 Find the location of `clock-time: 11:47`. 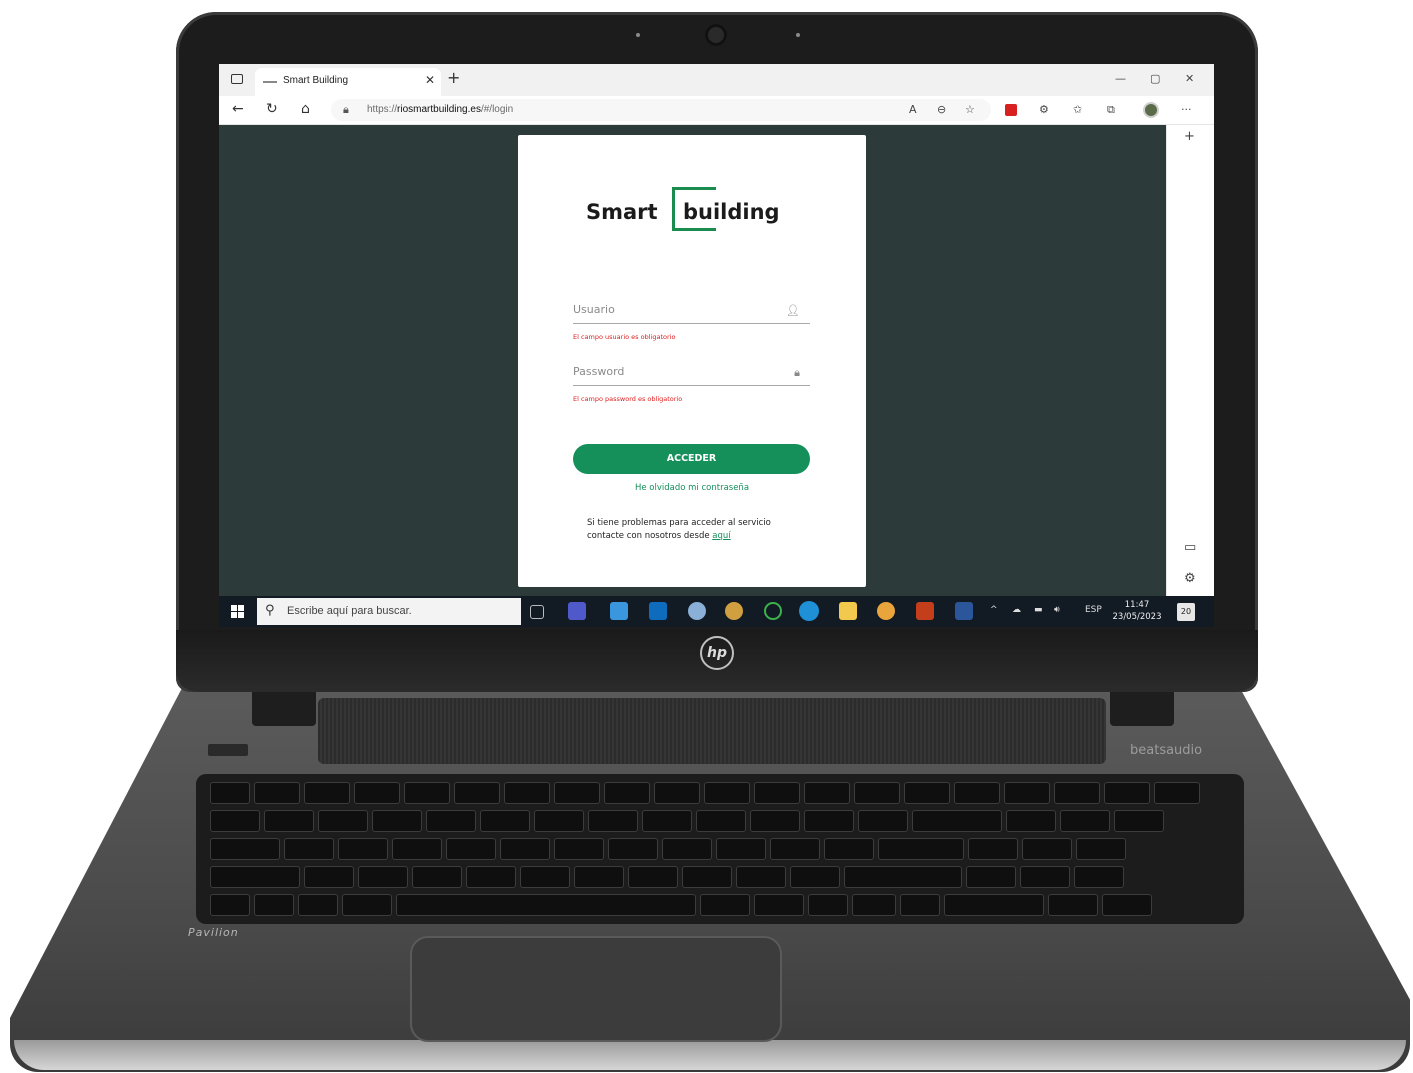

clock-time: 11:47 is located at coordinates (1137, 605).